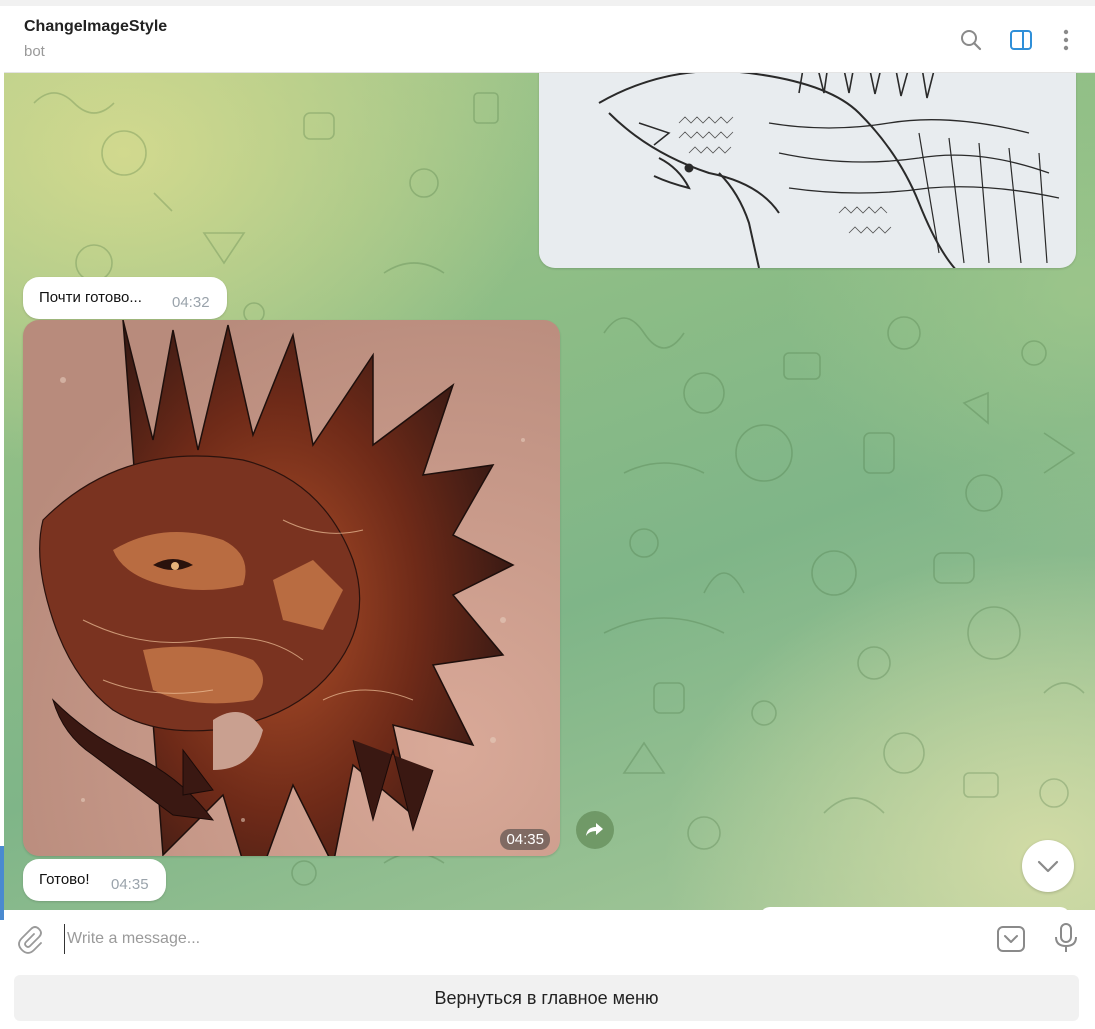 This screenshot has width=1095, height=1029. Describe the element at coordinates (415, 939) in the screenshot. I see `message-input` at that location.